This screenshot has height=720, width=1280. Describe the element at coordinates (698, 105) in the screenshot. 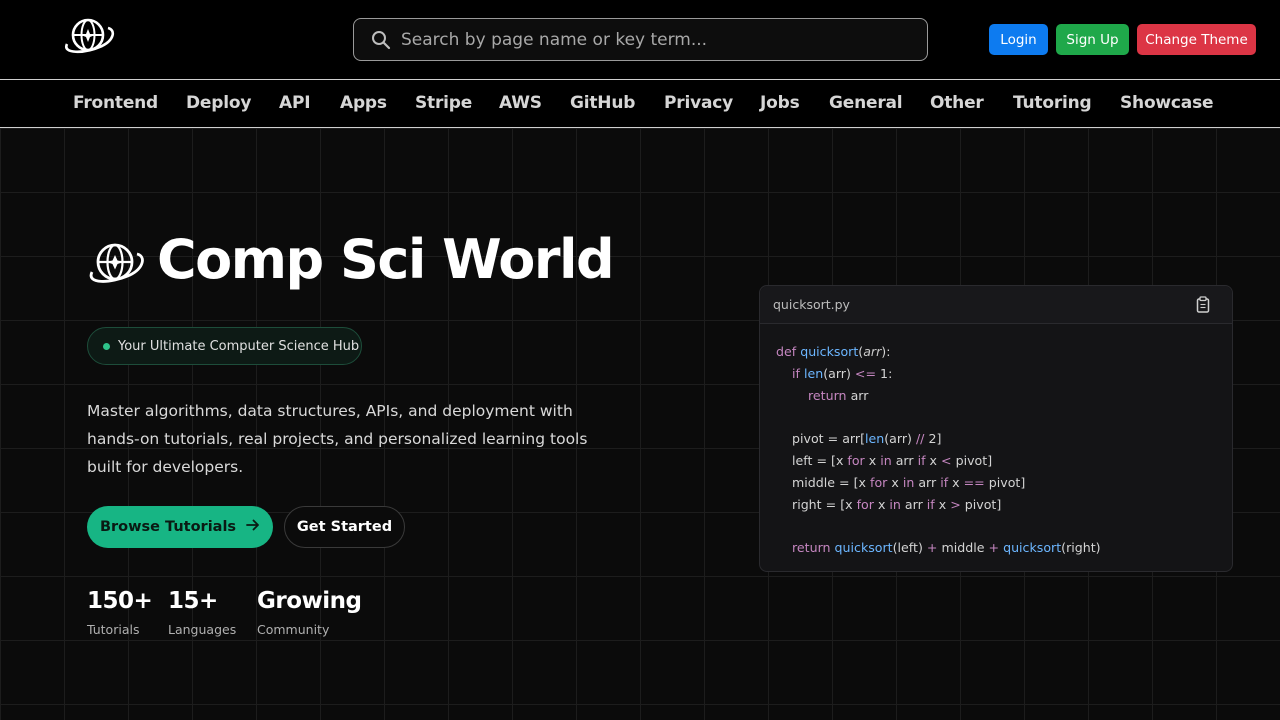

I see `nav-item-privacy: Privacy` at that location.